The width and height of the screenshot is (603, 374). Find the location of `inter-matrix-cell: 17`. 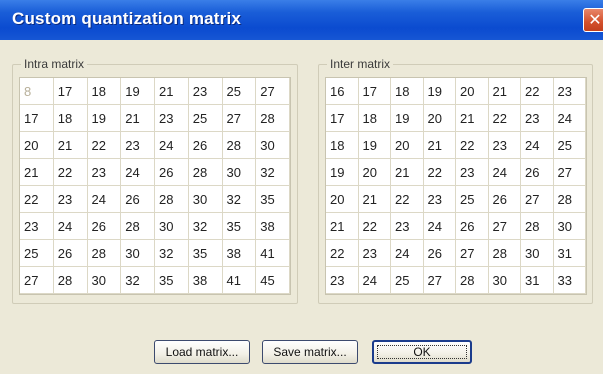

inter-matrix-cell: 17 is located at coordinates (342, 118).